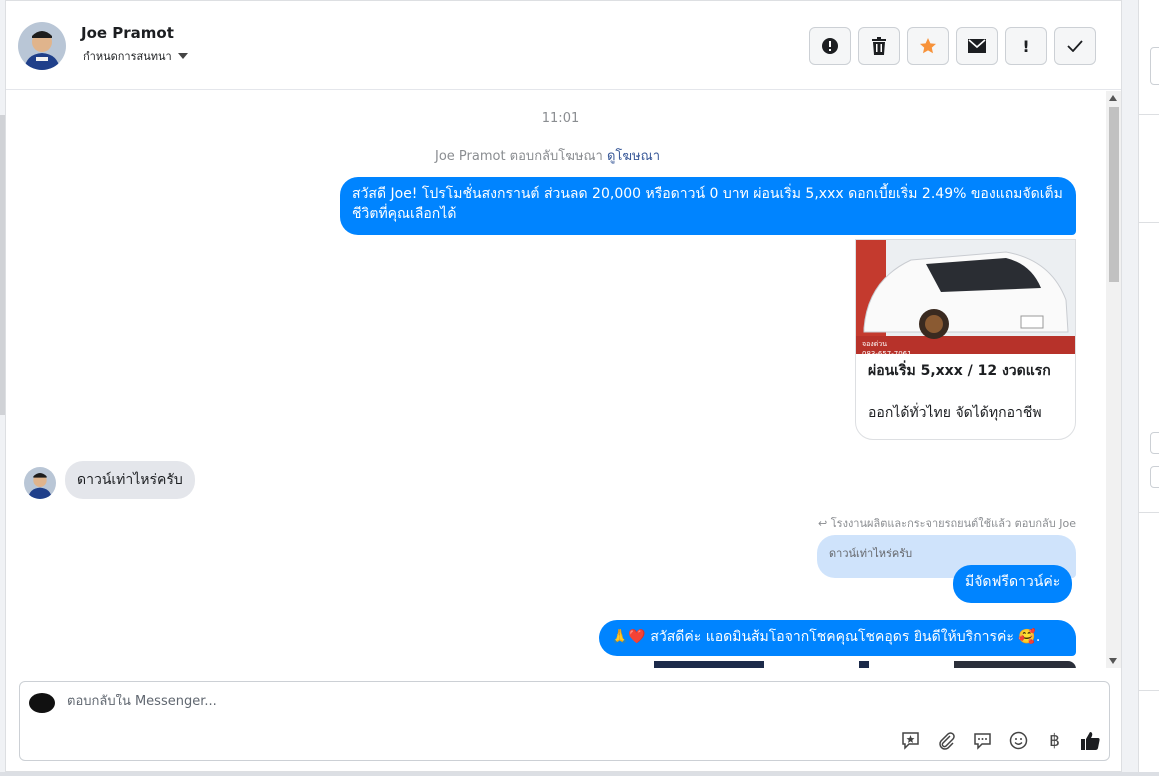  Describe the element at coordinates (952, 46) in the screenshot. I see `conversation-actions: !` at that location.